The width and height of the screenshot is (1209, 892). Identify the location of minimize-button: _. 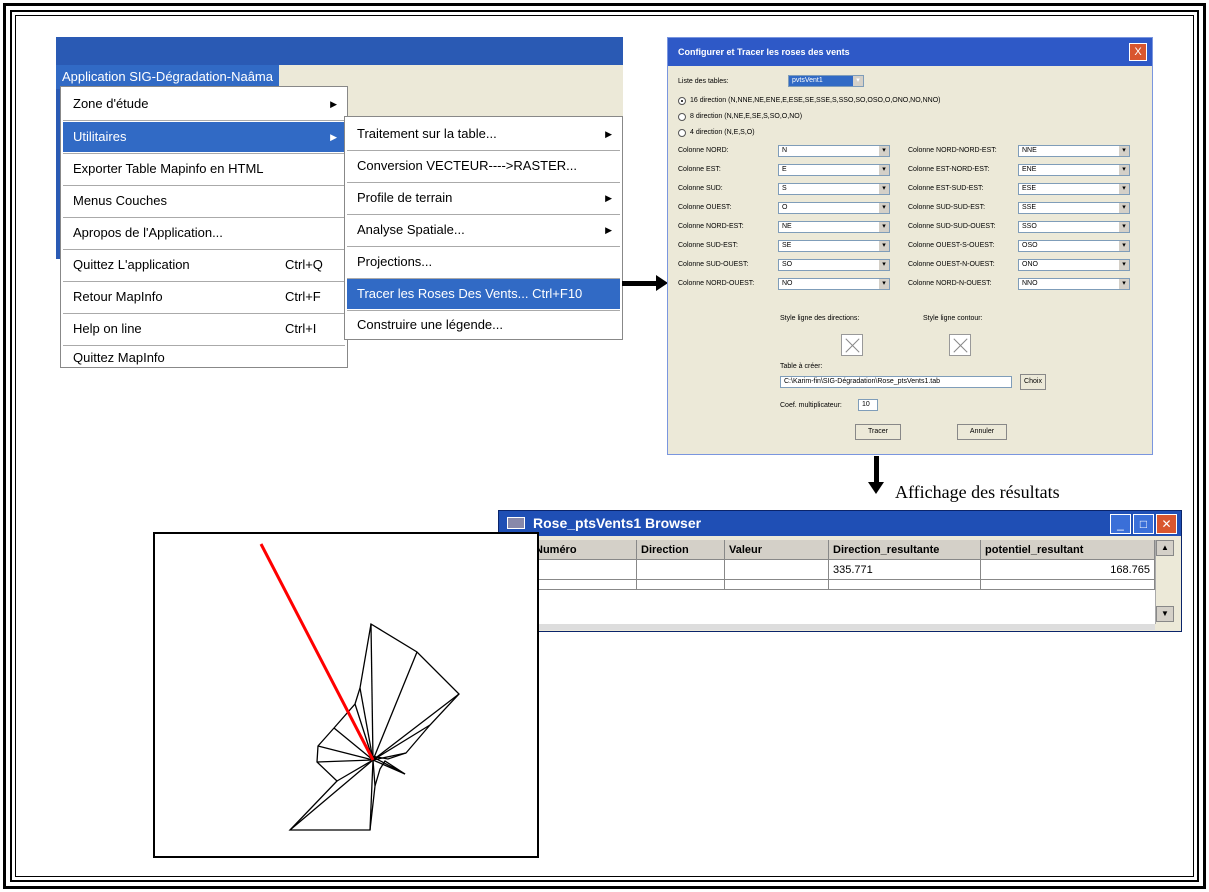
(1120, 524).